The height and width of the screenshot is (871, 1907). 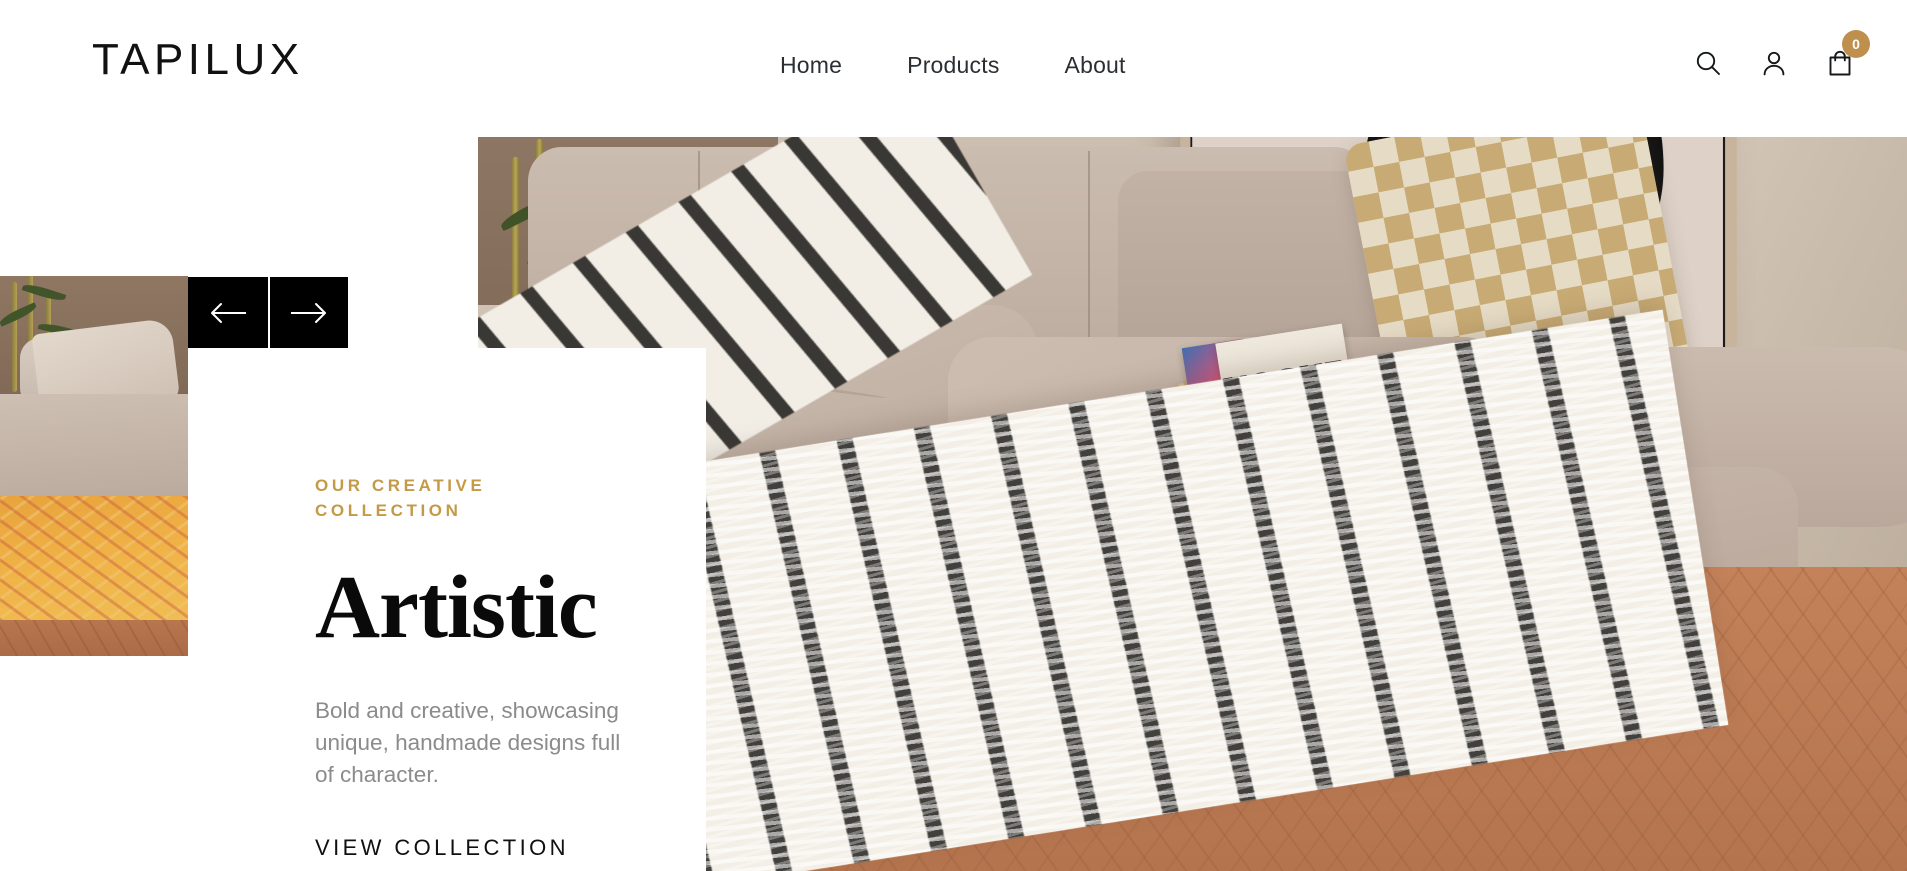 I want to click on arrow-left-icon, so click(x=228, y=313).